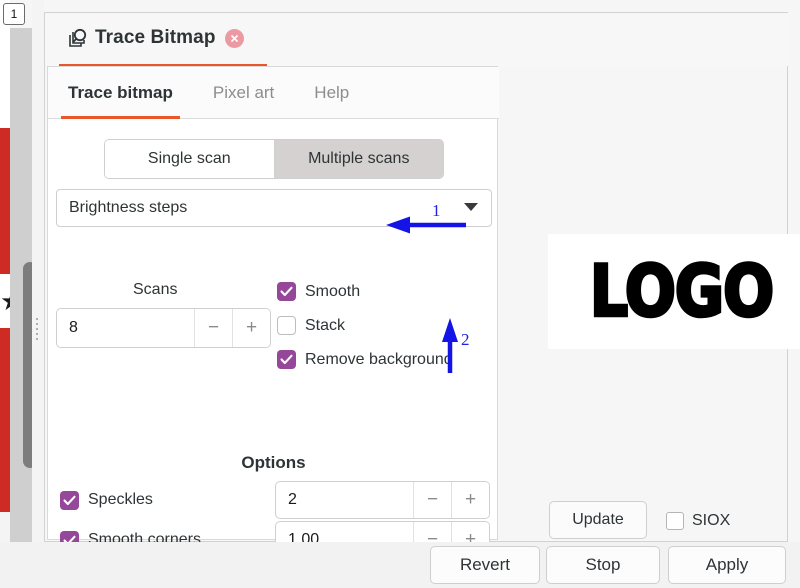 This screenshot has height=588, width=800. I want to click on dialog-title-group: Trace Bitmap, so click(155, 38).